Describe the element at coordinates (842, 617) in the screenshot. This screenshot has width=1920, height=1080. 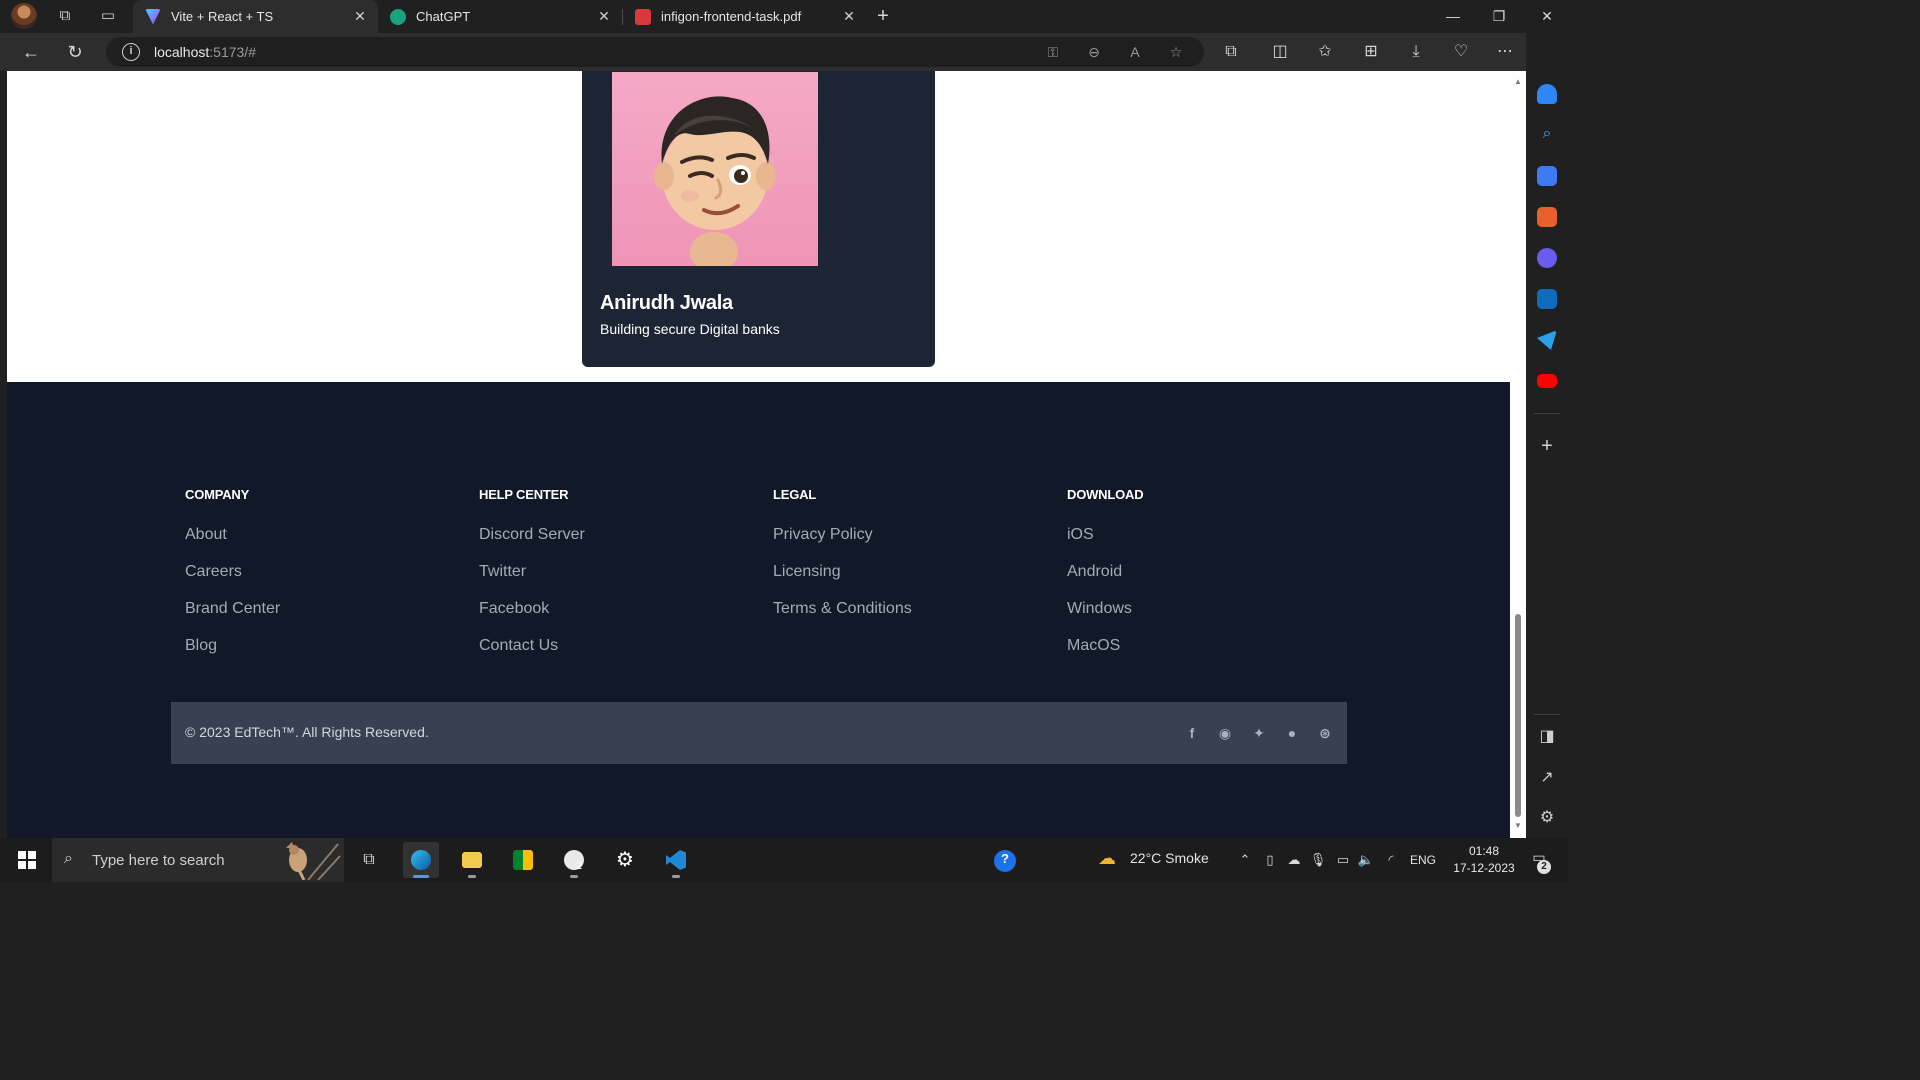
I see `footer-link-terms: Terms & Conditions` at that location.